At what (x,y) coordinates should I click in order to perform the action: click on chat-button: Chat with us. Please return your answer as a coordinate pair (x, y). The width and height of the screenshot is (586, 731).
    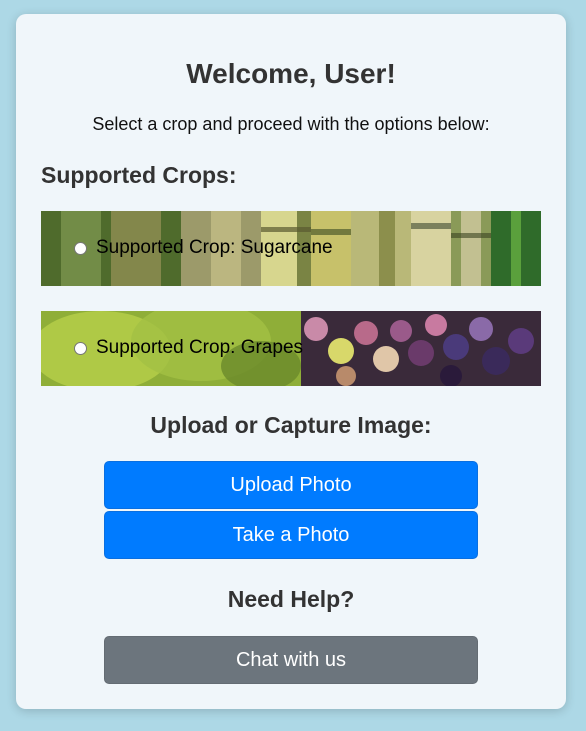
    Looking at the image, I should click on (291, 660).